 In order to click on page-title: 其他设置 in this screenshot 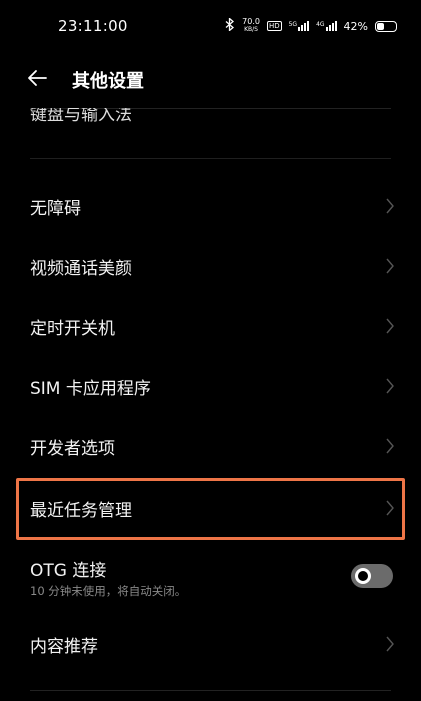, I will do `click(108, 81)`.